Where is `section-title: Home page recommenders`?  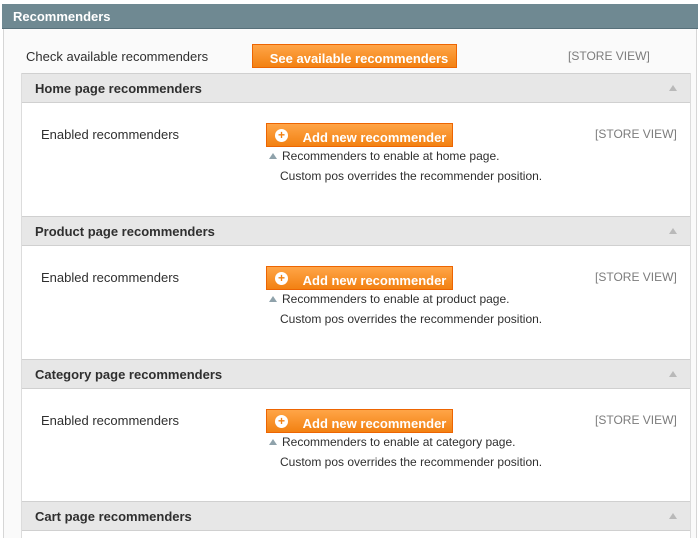 section-title: Home page recommenders is located at coordinates (118, 88).